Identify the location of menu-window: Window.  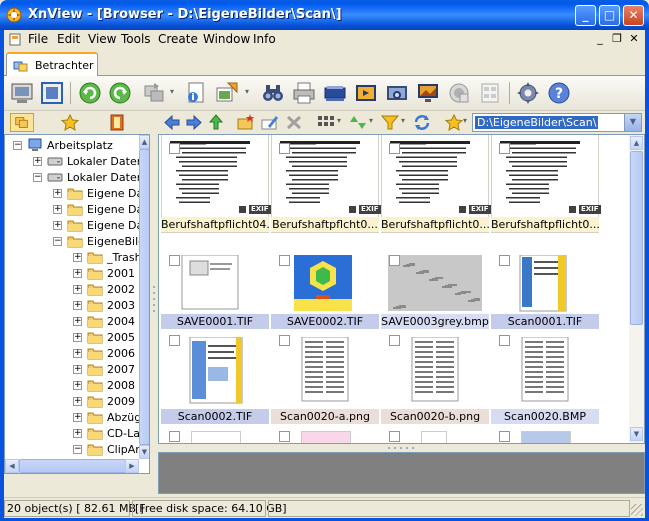
(226, 39).